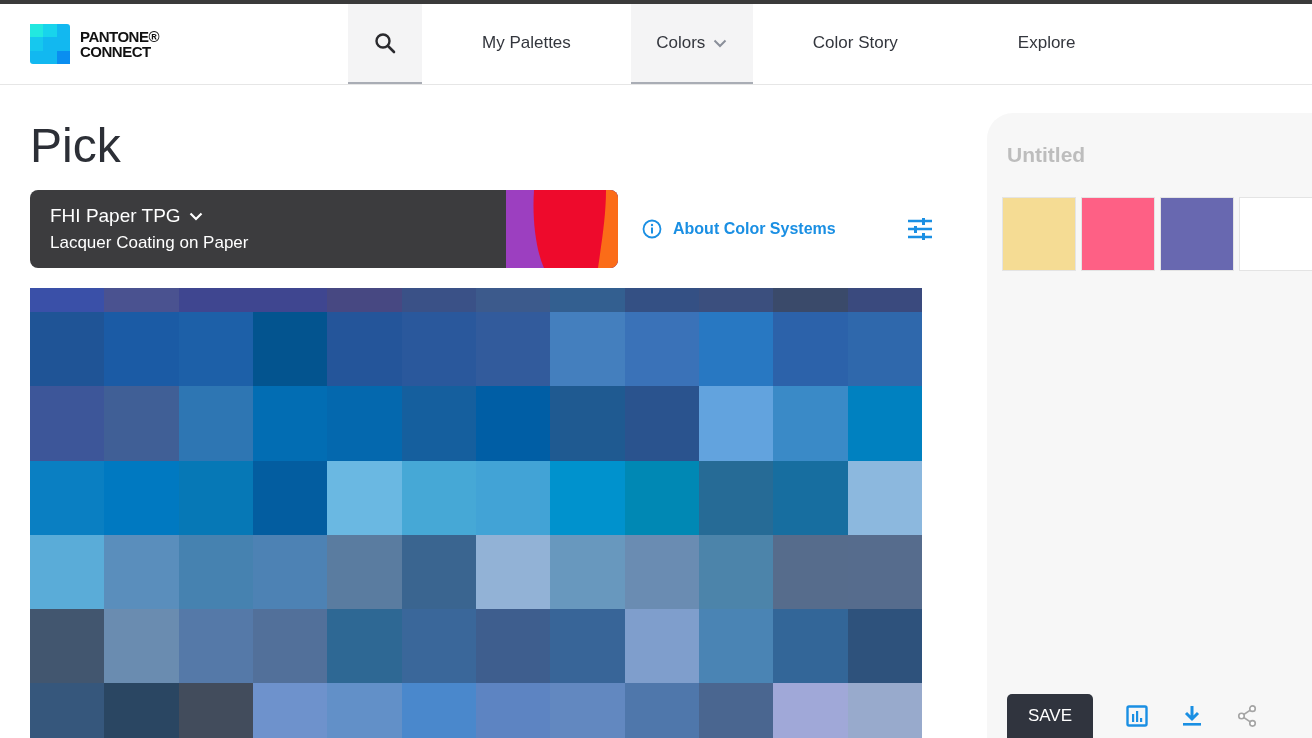 This screenshot has width=1312, height=738. Describe the element at coordinates (1046, 44) in the screenshot. I see `nav-link: Explore` at that location.